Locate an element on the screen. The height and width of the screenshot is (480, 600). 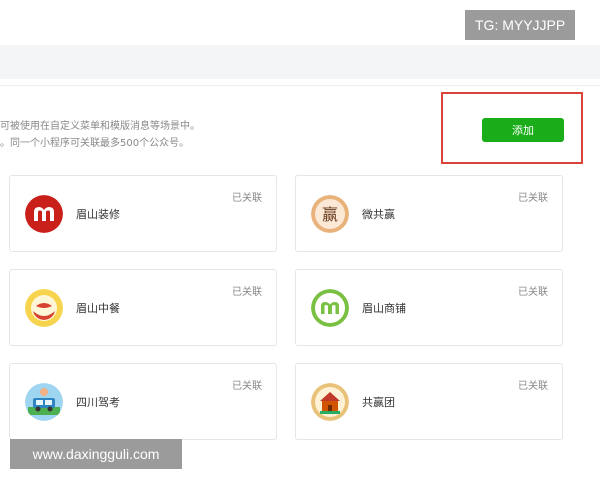
account-name: 眉山中餐 is located at coordinates (98, 308).